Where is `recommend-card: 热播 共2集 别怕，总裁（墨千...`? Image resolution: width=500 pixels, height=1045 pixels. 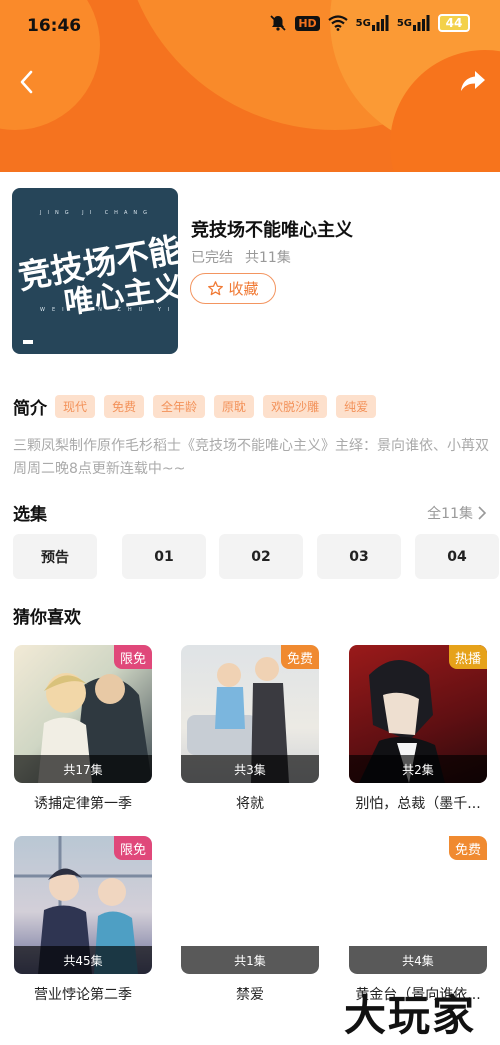
recommend-card: 热播 共2集 别怕，总裁（墨千... is located at coordinates (418, 735).